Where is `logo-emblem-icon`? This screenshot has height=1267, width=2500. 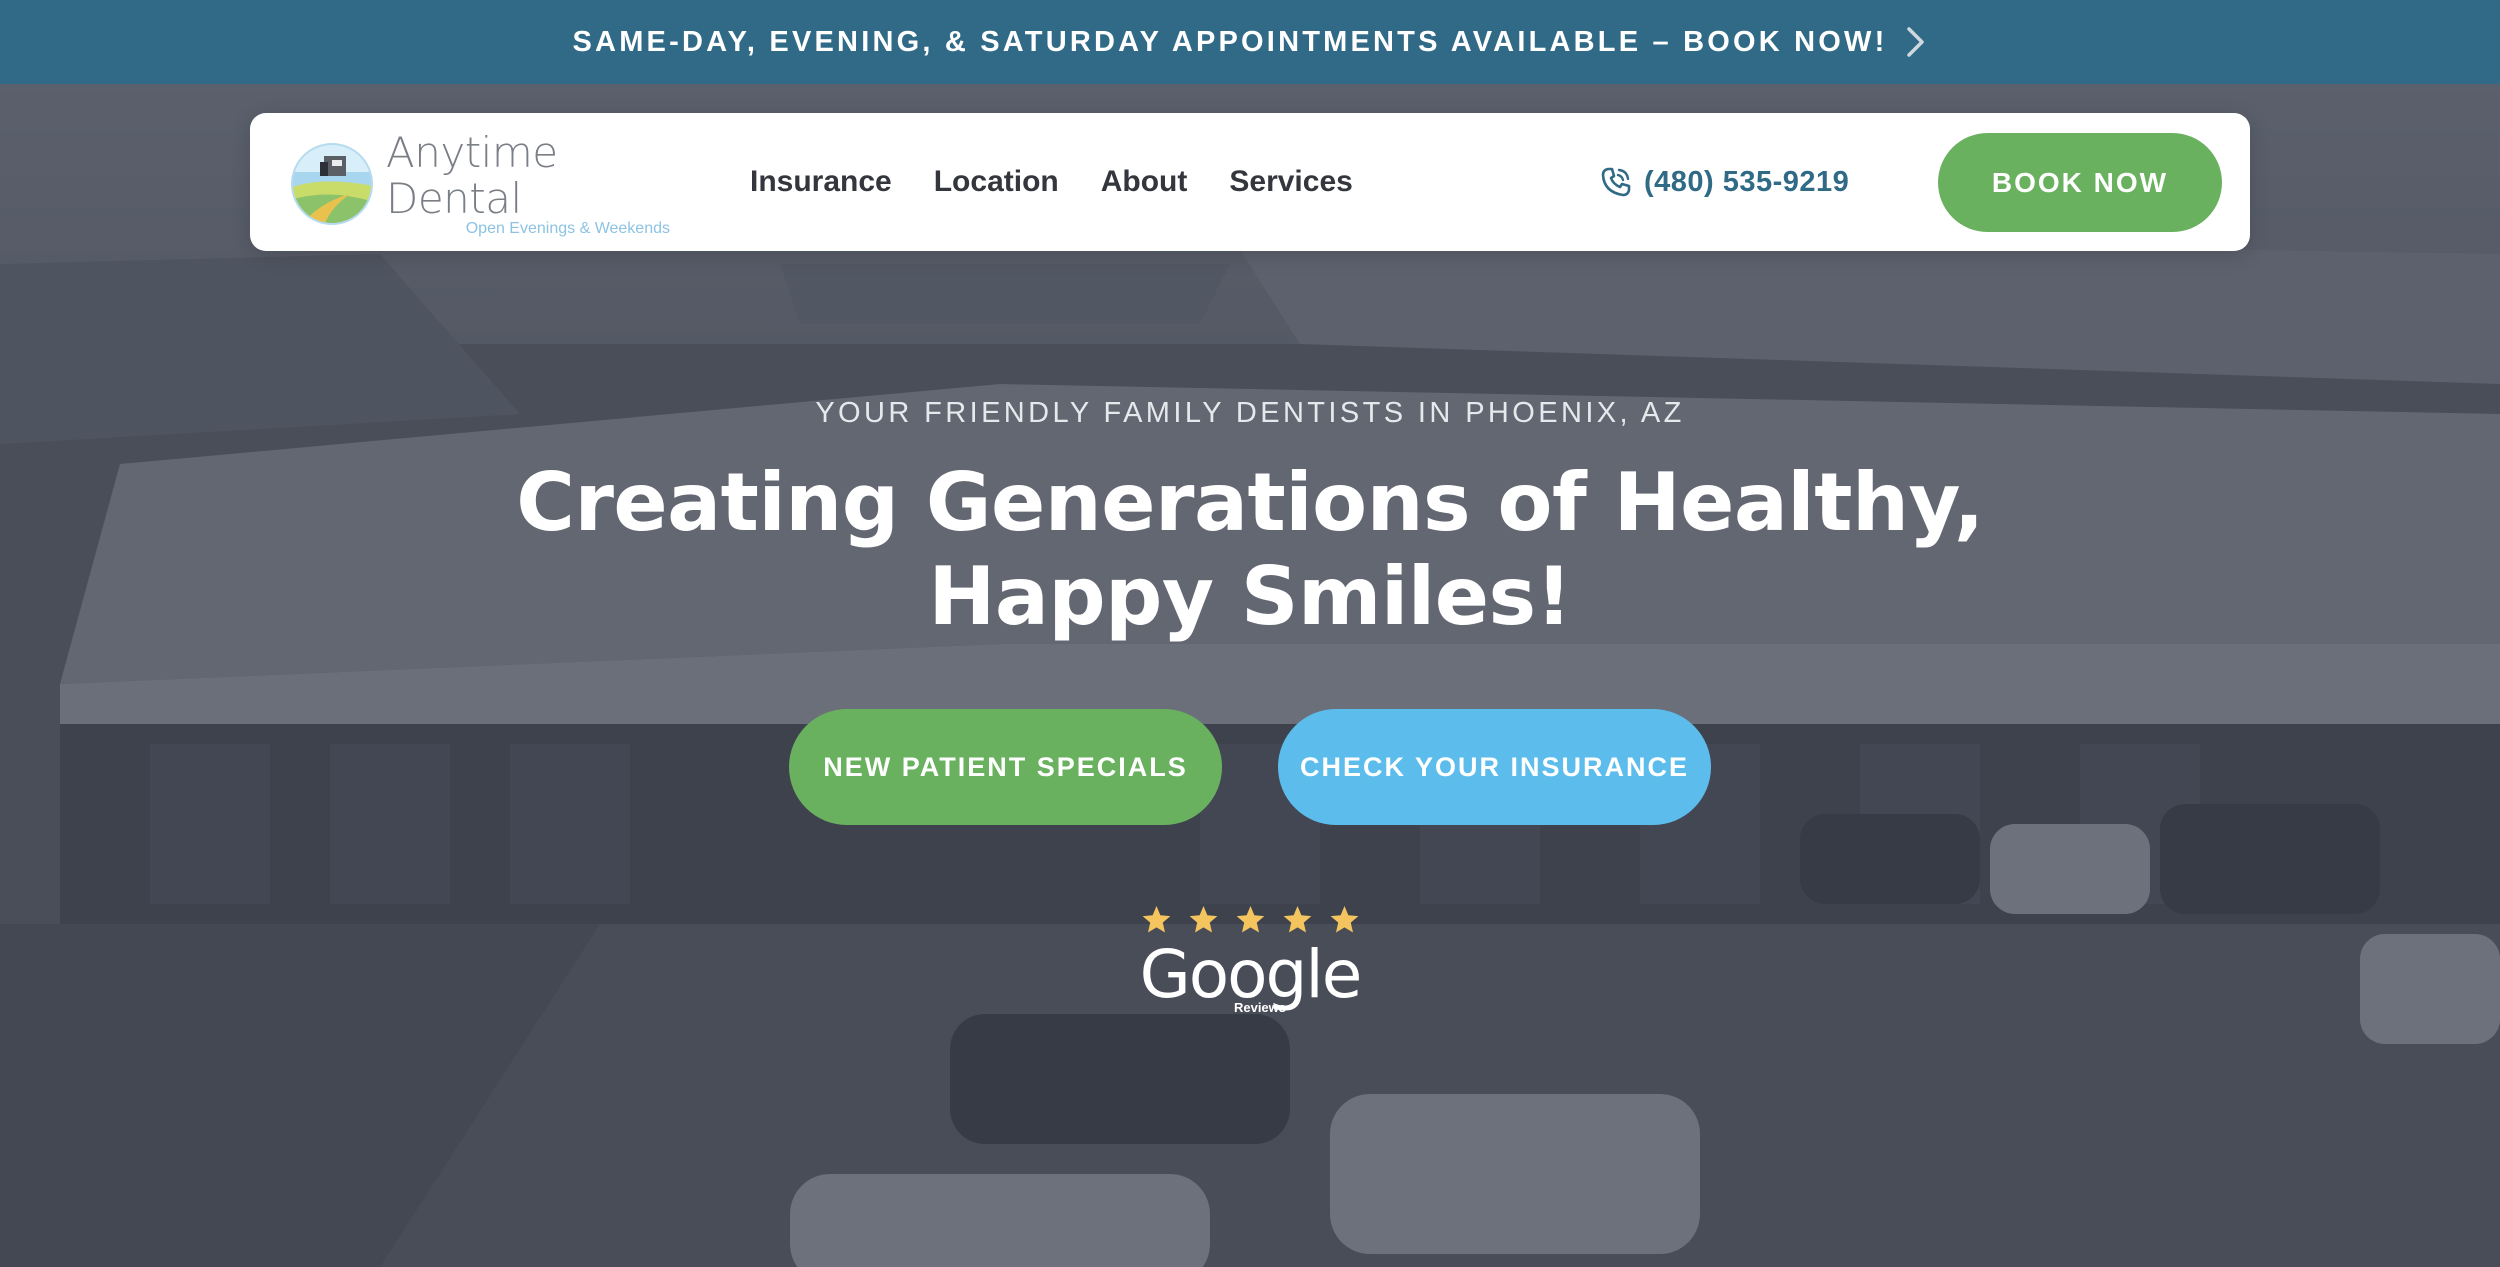 logo-emblem-icon is located at coordinates (332, 184).